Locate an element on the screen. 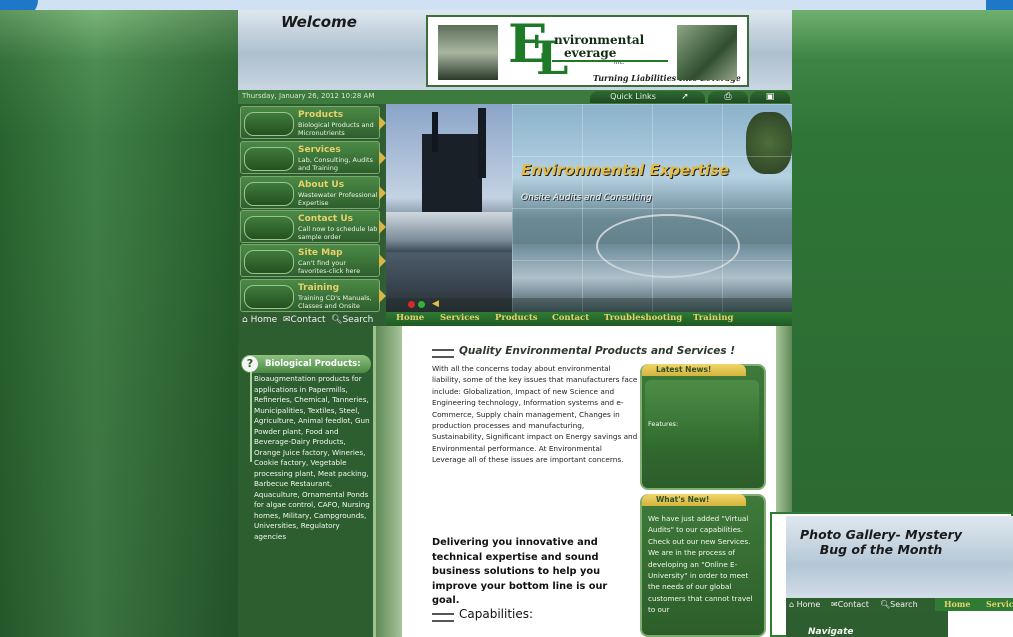 The height and width of the screenshot is (637, 1013). hero-controls-bar is located at coordinates (589, 305).